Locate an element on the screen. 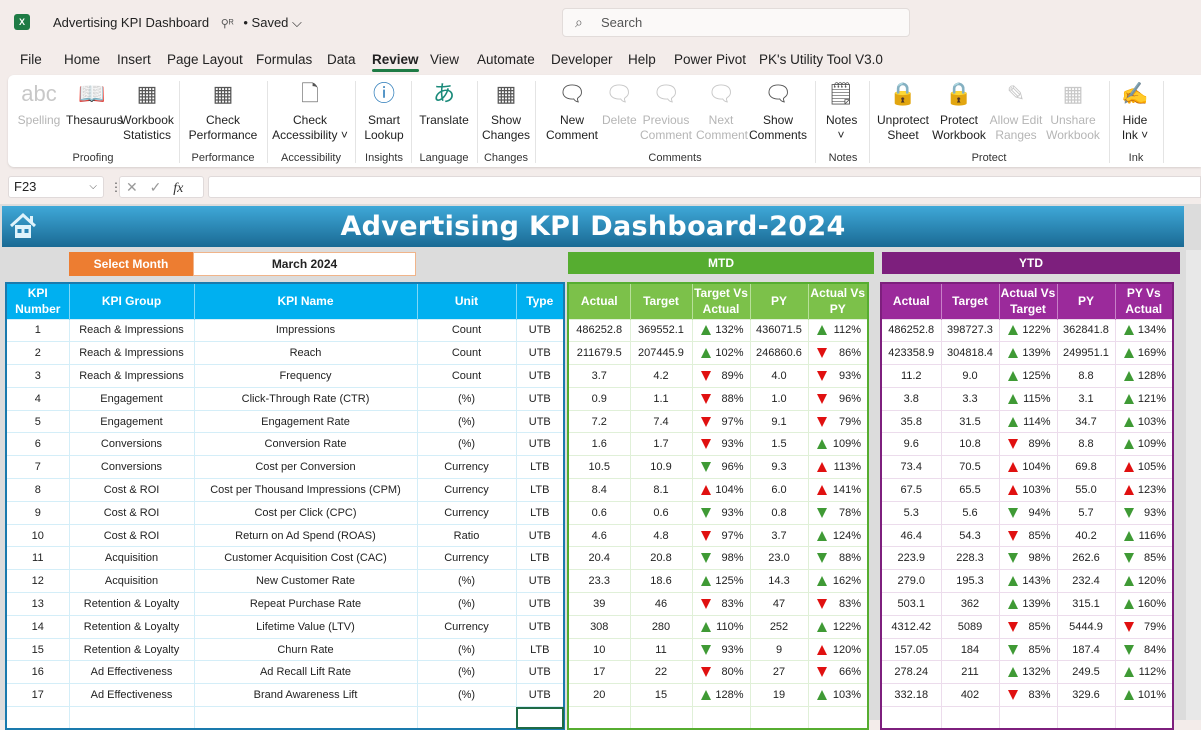  unit-cell: Count is located at coordinates (466, 330).